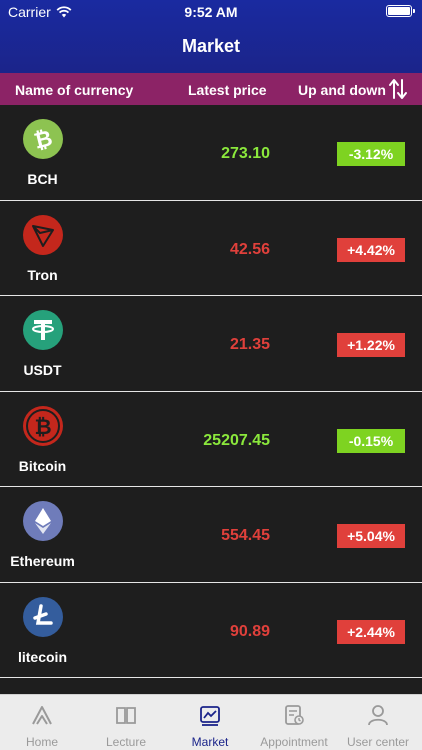 This screenshot has width=422, height=750. Describe the element at coordinates (42, 370) in the screenshot. I see `coin-name: USDT` at that location.